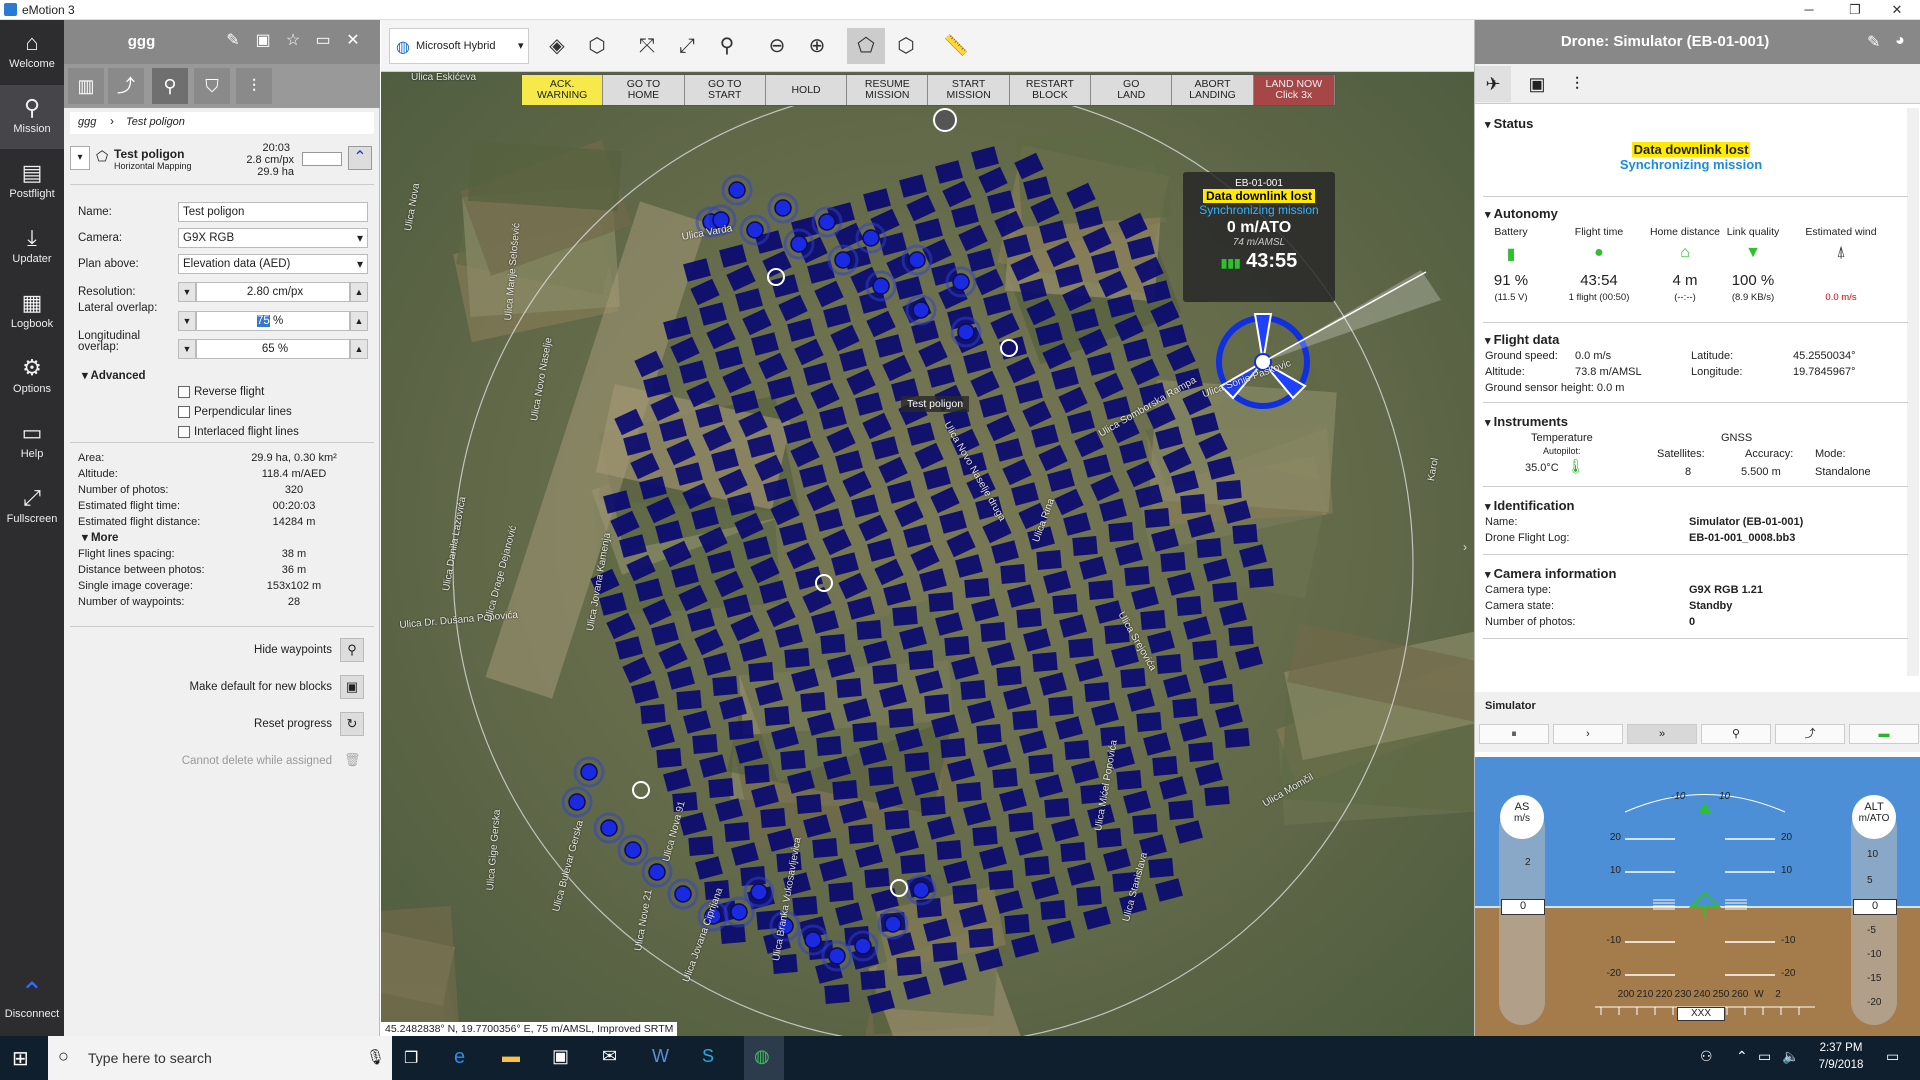 The width and height of the screenshot is (1920, 1080). What do you see at coordinates (597, 46) in the screenshot?
I see `cube-icon: ⬡` at bounding box center [597, 46].